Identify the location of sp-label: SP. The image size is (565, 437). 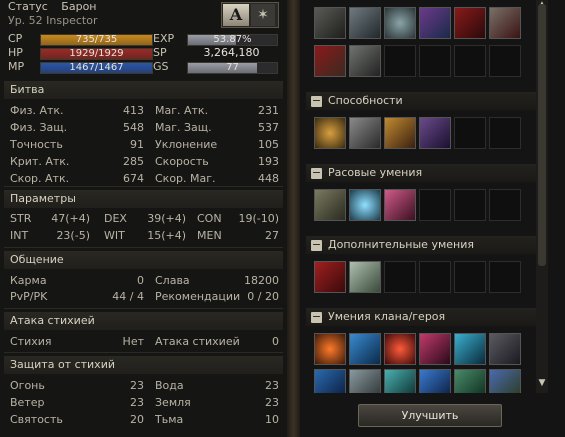
(160, 52).